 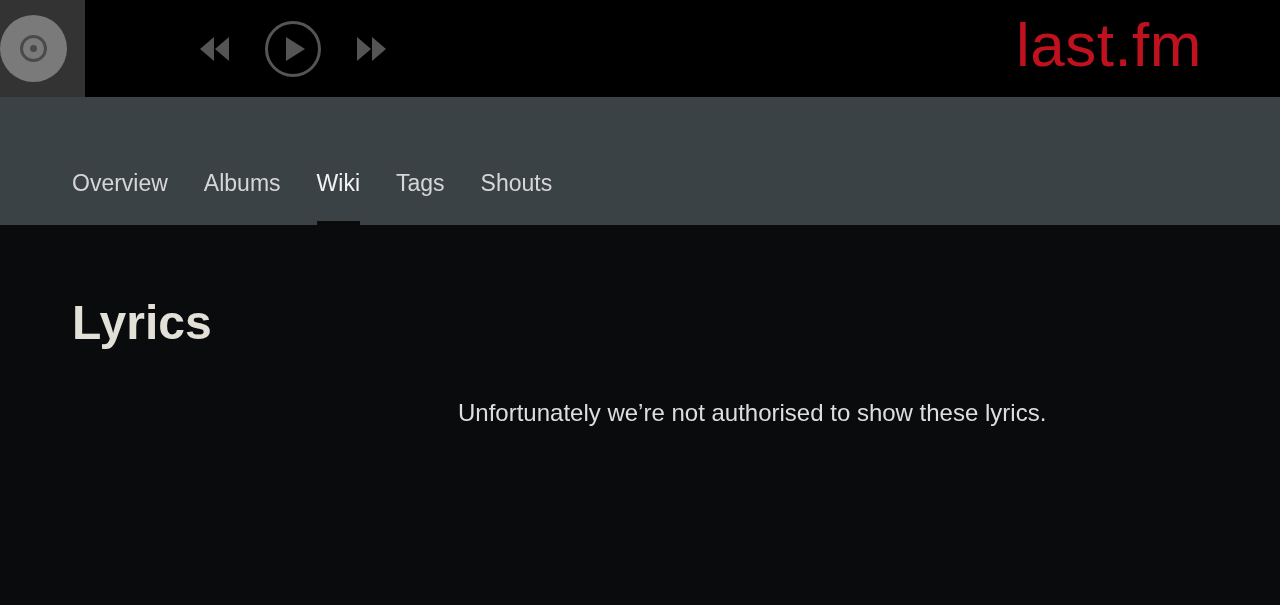 I want to click on lyrics-unavailable-message: Unfortunately we’re not authorised to show these lyrics., so click(x=752, y=413).